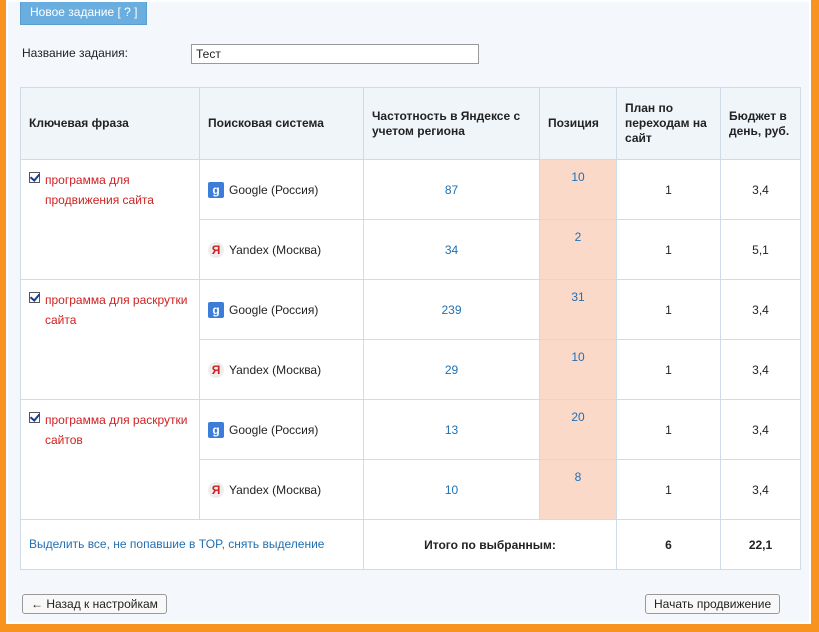  Describe the element at coordinates (69, 544) in the screenshot. I see `select-all-link: Выделить все,` at that location.